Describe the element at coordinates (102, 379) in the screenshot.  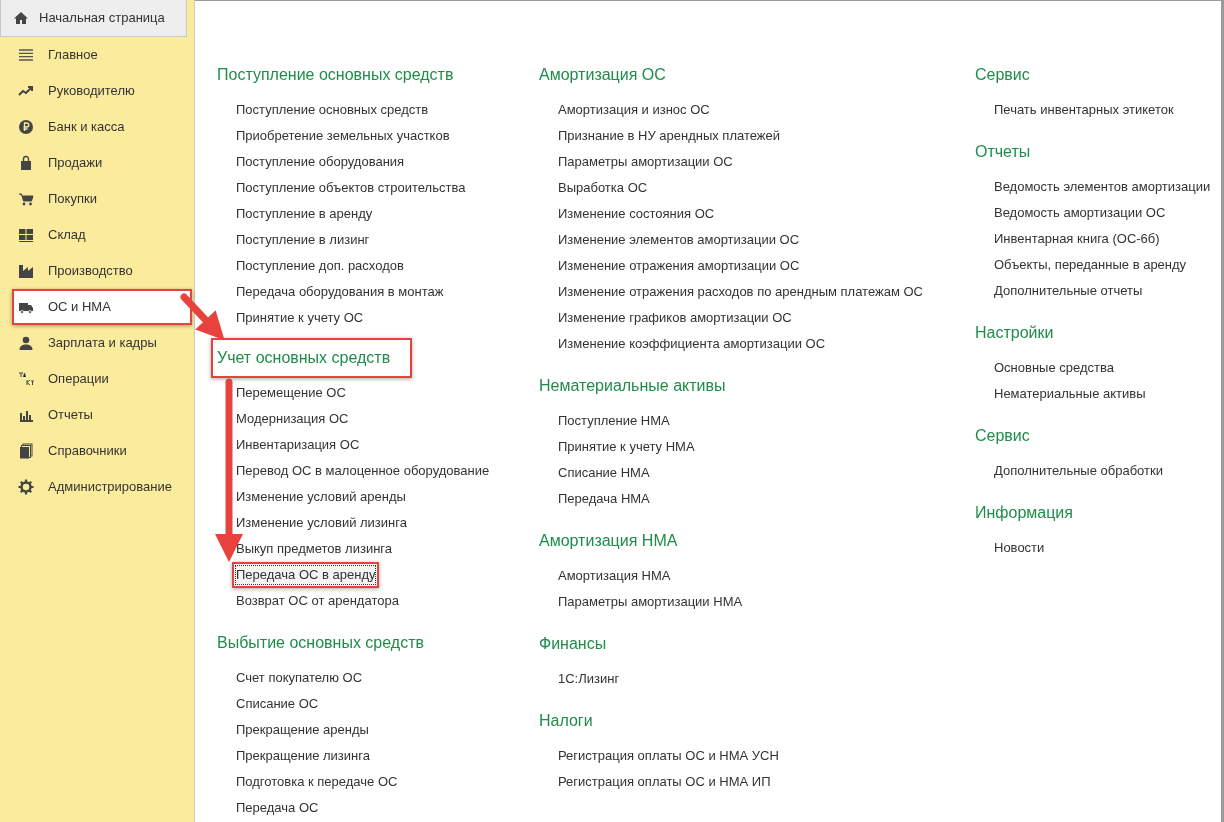
I see `sidebar-item: Операции` at that location.